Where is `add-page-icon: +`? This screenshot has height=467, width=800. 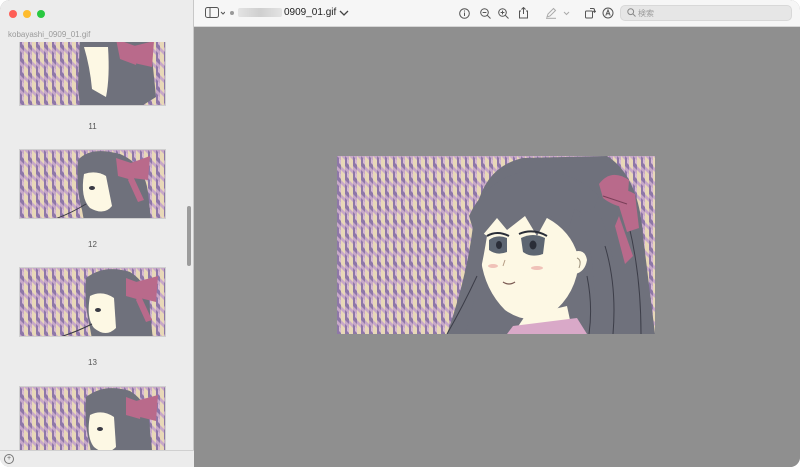
add-page-icon: + is located at coordinates (9, 459).